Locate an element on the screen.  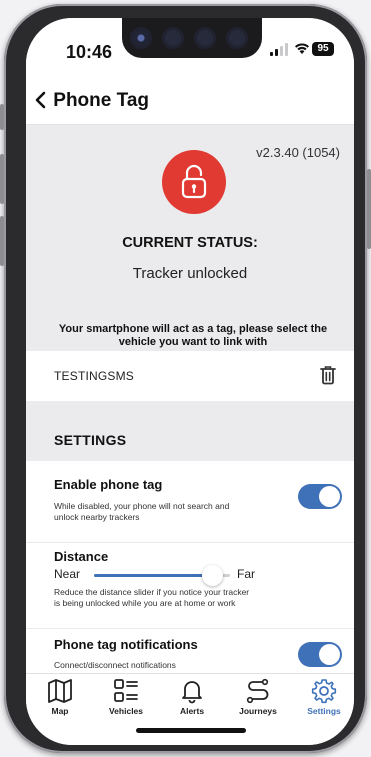
distance-slider is located at coordinates (162, 575).